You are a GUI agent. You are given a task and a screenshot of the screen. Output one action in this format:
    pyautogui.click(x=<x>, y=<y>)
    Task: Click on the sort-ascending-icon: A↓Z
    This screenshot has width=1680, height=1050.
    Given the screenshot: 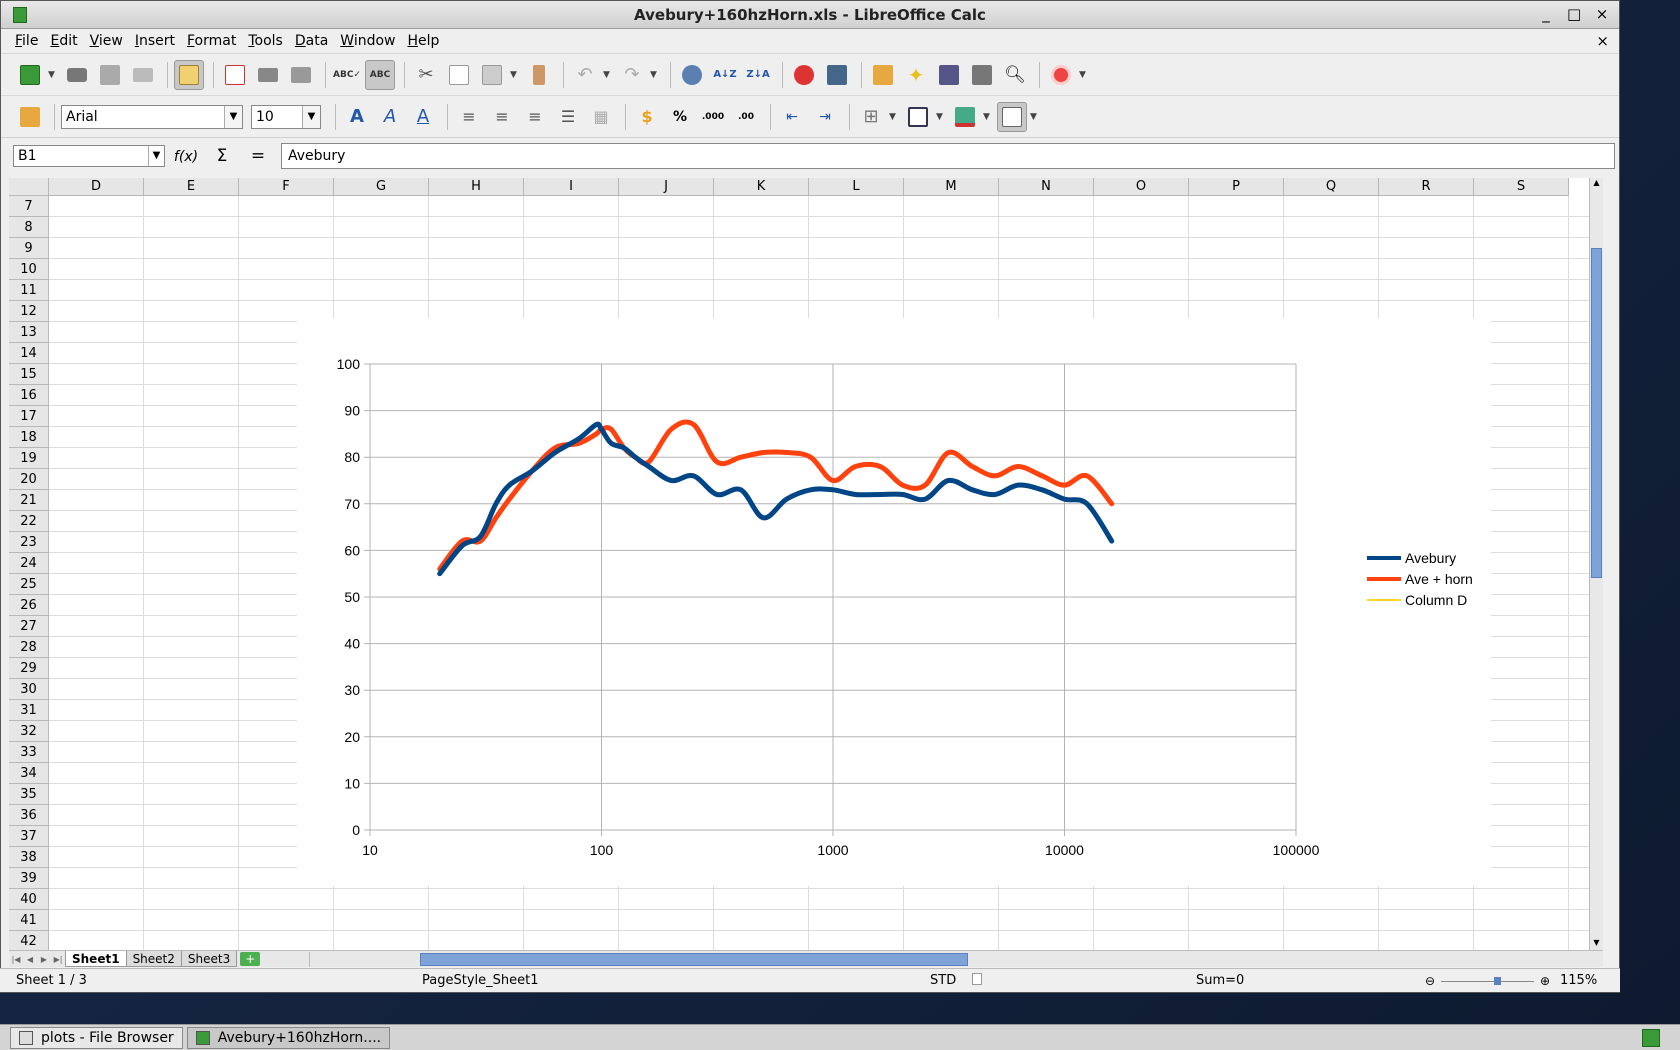 What is the action you would take?
    pyautogui.click(x=725, y=75)
    